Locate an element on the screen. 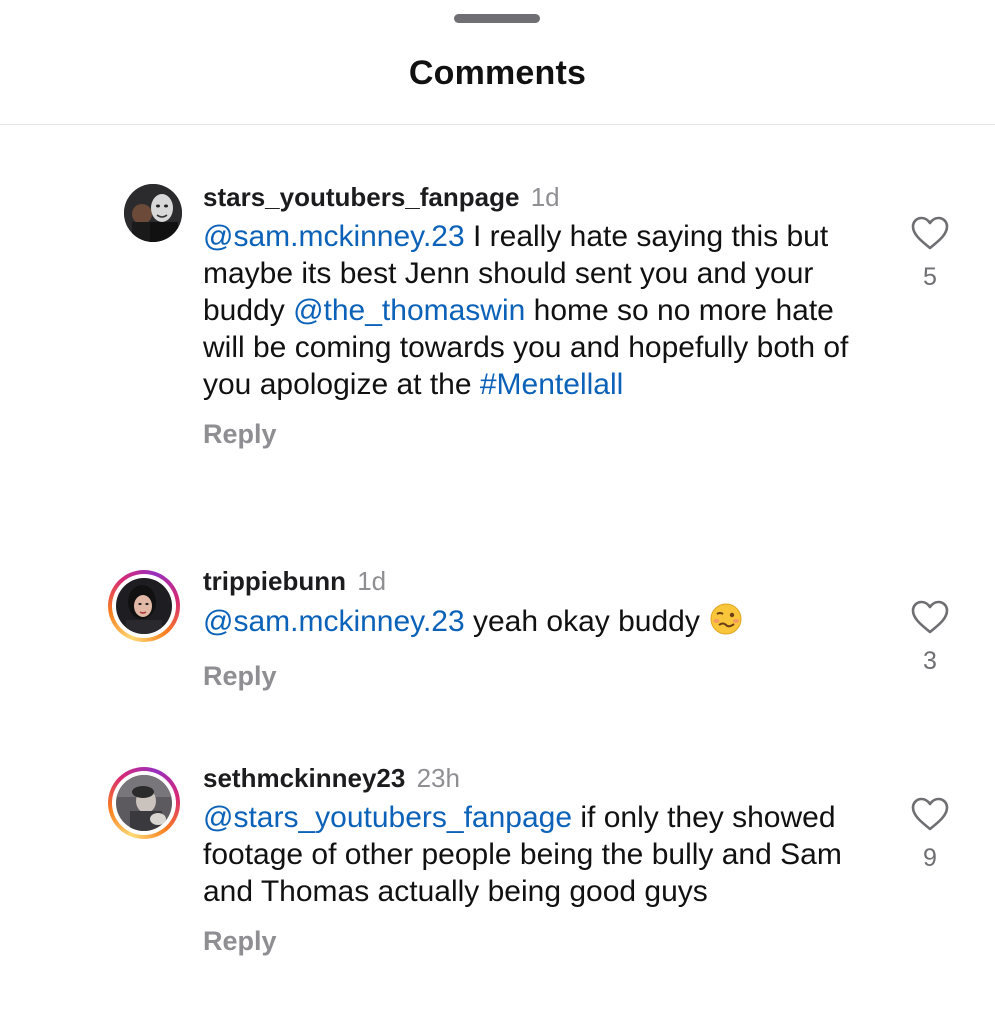  comment-text-segment: yeah okay buddy is located at coordinates (582, 621).